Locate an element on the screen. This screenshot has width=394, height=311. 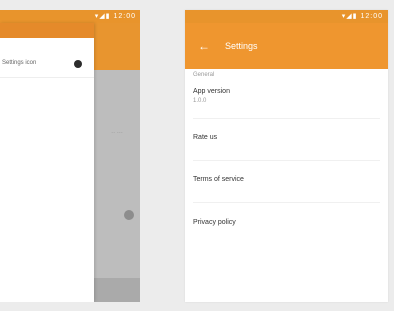
preference-privacy-policy: Privacy policy is located at coordinates (286, 232).